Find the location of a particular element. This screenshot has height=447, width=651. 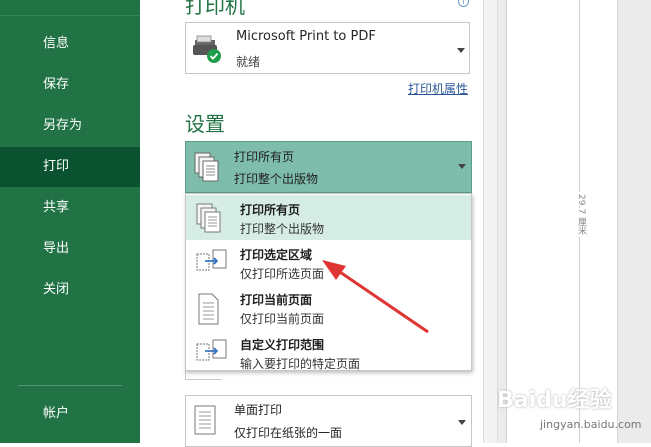

sidebar-divider-top is located at coordinates (70, 15).